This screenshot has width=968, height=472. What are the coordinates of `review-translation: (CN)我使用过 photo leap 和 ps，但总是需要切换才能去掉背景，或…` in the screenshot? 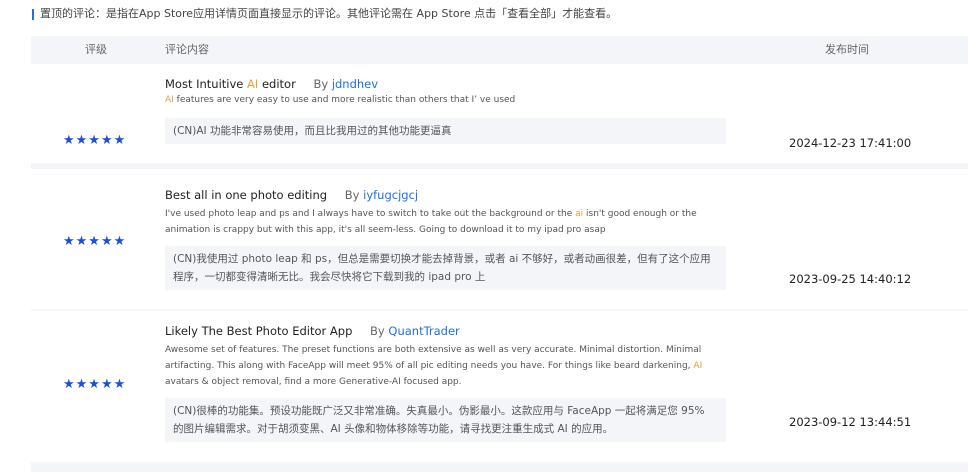 It's located at (445, 268).